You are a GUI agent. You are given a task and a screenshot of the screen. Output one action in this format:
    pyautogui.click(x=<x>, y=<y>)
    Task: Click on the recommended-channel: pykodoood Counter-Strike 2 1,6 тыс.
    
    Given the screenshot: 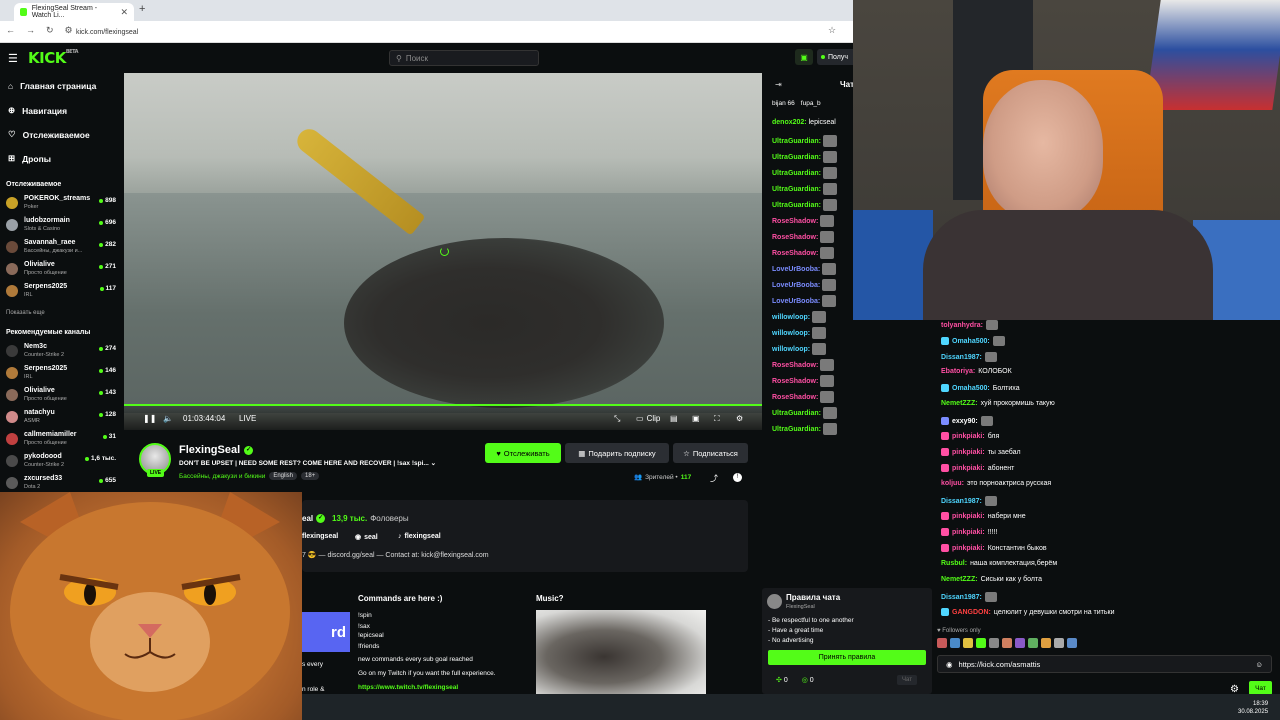 What is the action you would take?
    pyautogui.click(x=62, y=462)
    